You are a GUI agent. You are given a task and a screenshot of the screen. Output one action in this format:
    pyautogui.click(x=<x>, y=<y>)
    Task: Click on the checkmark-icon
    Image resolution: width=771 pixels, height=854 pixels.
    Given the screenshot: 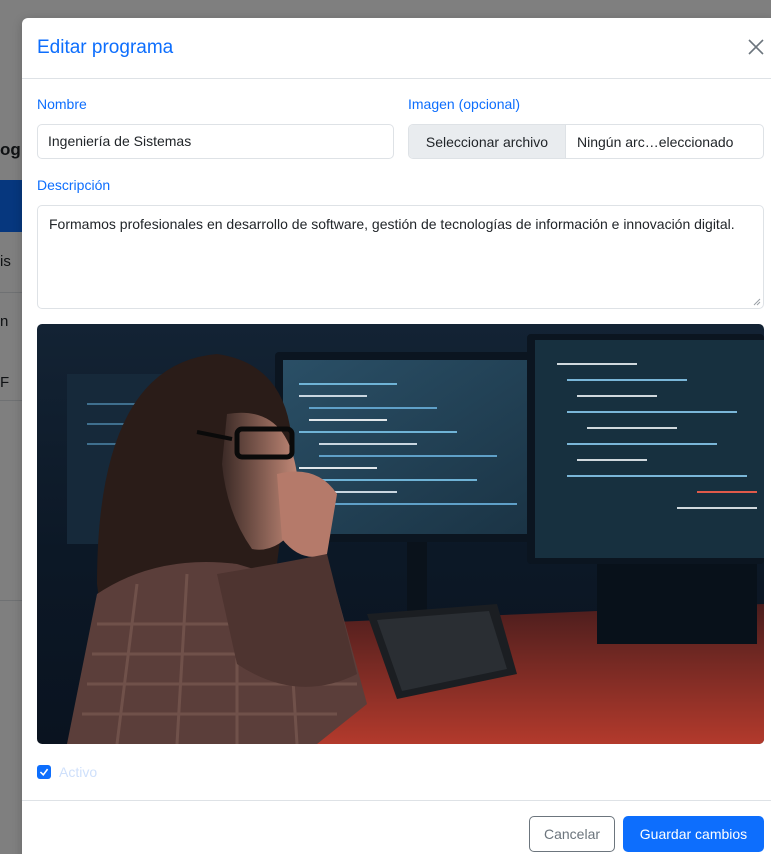 What is the action you would take?
    pyautogui.click(x=44, y=772)
    